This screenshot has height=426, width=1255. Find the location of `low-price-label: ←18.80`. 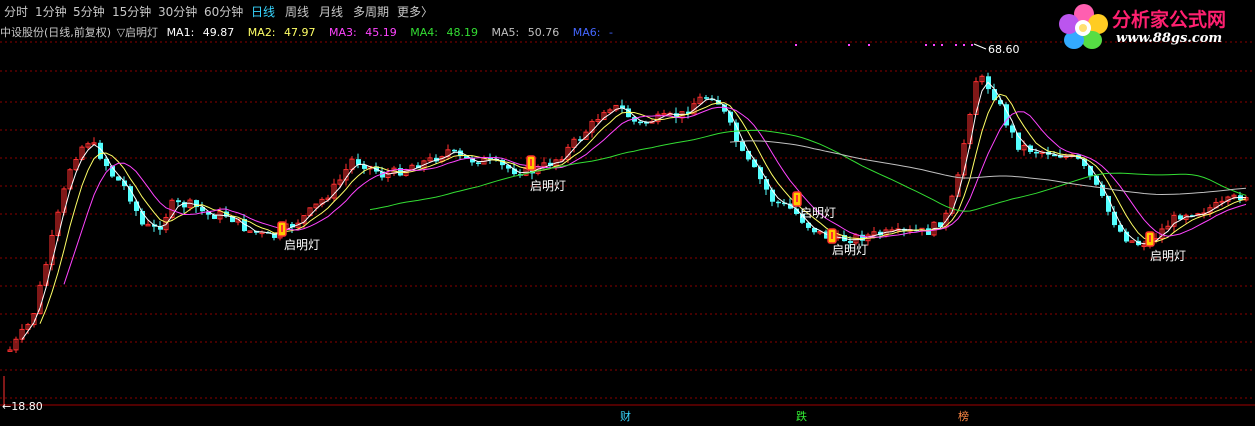

low-price-label: ←18.80 is located at coordinates (22, 406).